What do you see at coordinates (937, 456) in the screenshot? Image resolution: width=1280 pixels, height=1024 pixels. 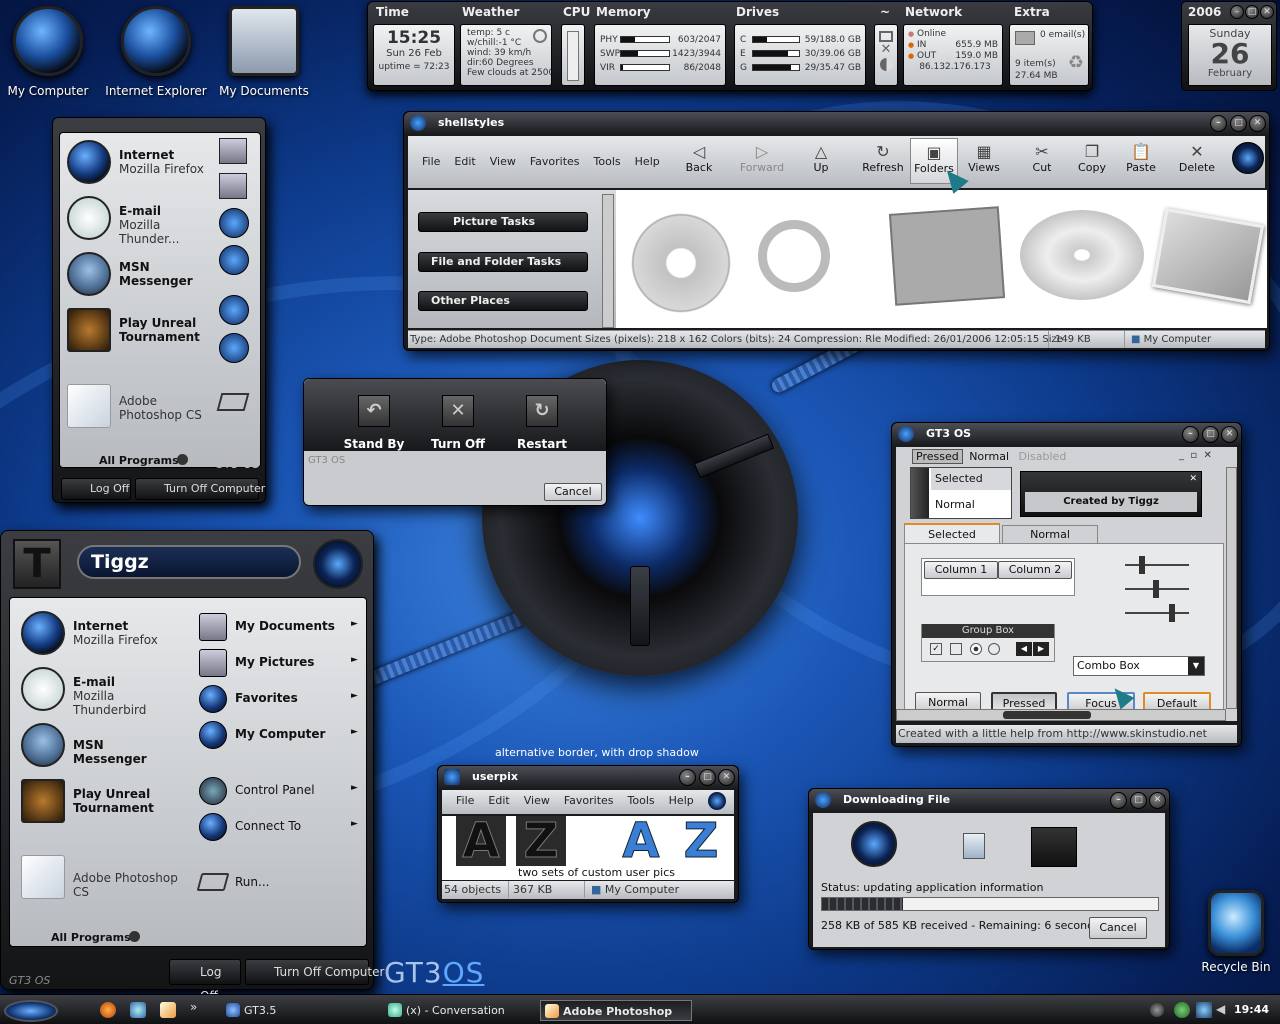 I see `state-pressed: Pressed` at bounding box center [937, 456].